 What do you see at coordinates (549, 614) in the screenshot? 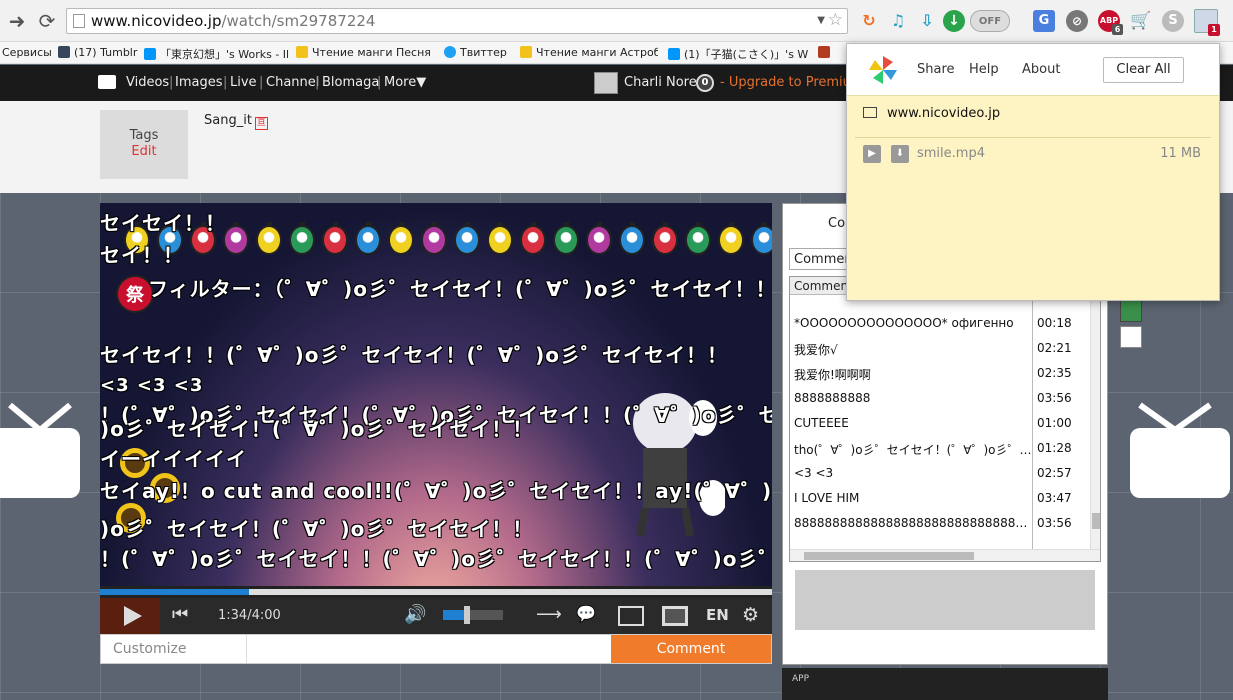
I see `loop-arrow-icon: ⟶` at bounding box center [549, 614].